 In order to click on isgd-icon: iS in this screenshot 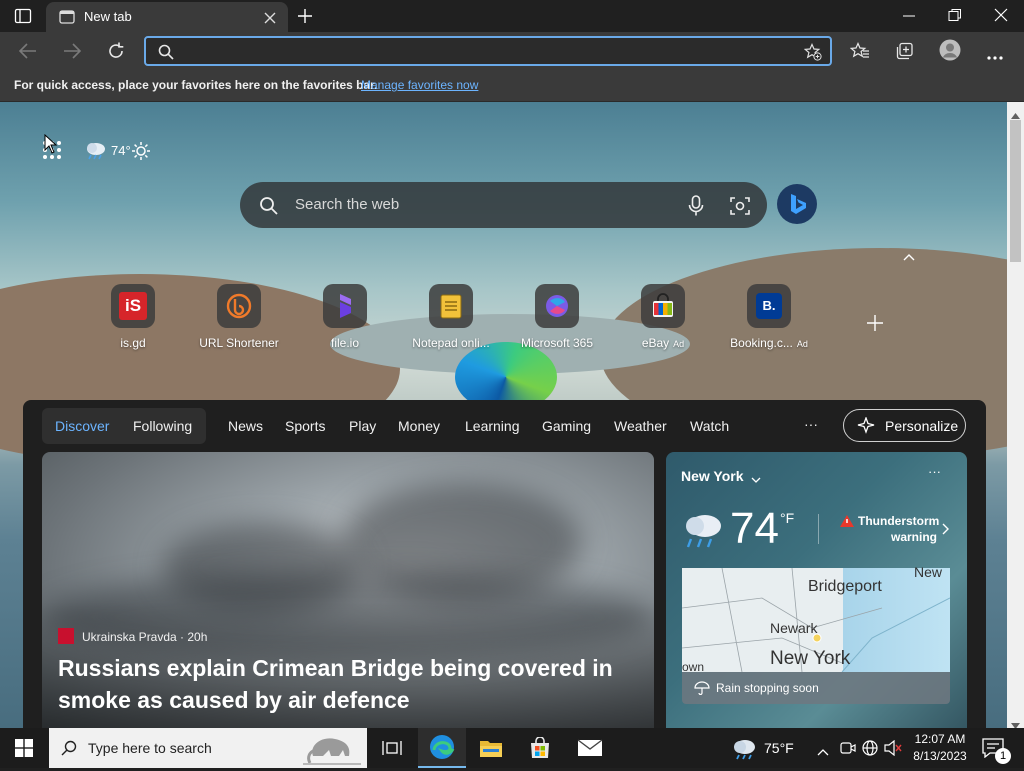, I will do `click(133, 306)`.